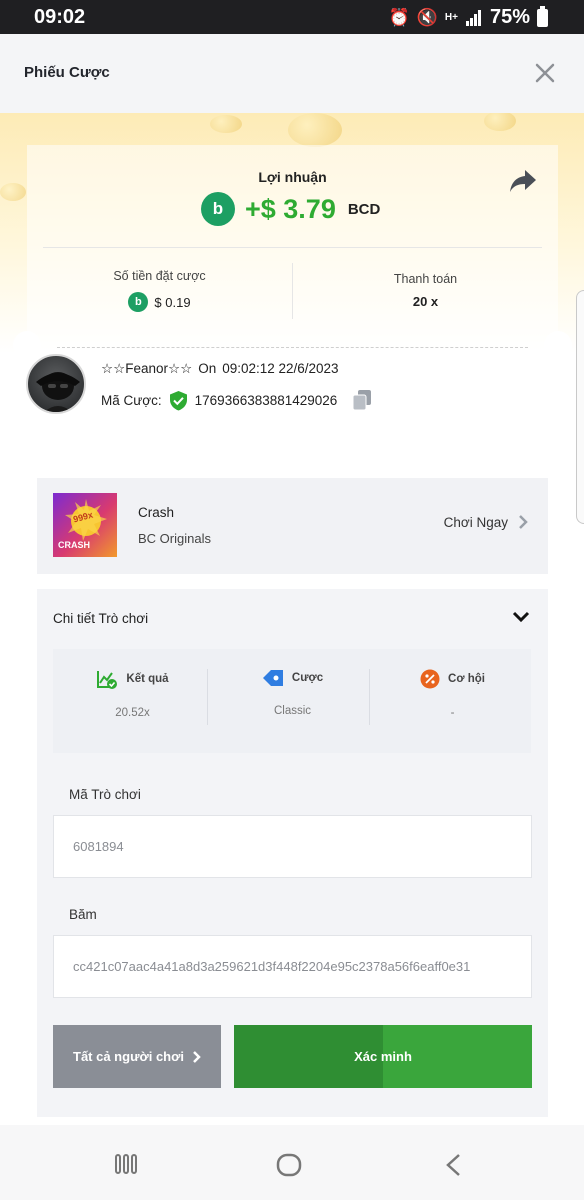 This screenshot has height=1200, width=584. Describe the element at coordinates (430, 679) in the screenshot. I see `percent-icon` at that location.